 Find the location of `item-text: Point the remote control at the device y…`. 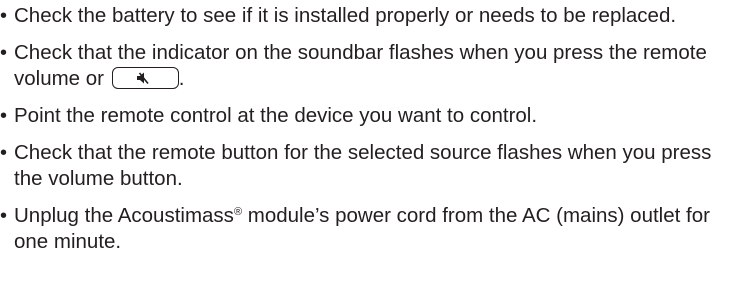

item-text: Point the remote control at the device y… is located at coordinates (276, 115).